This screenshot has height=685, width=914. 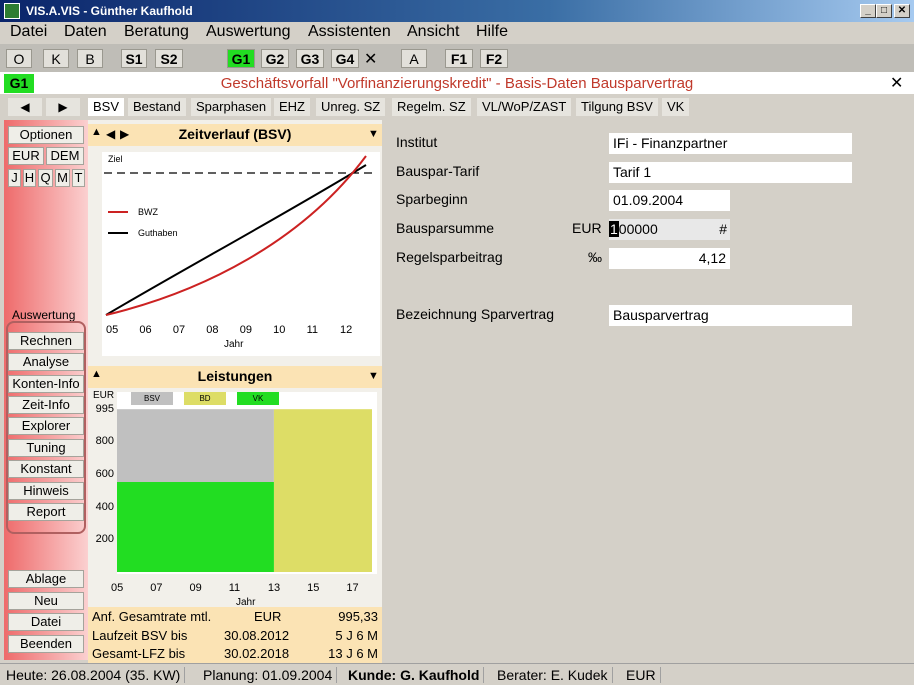 What do you see at coordinates (29, 178) in the screenshot?
I see `period-h-button: H` at bounding box center [29, 178].